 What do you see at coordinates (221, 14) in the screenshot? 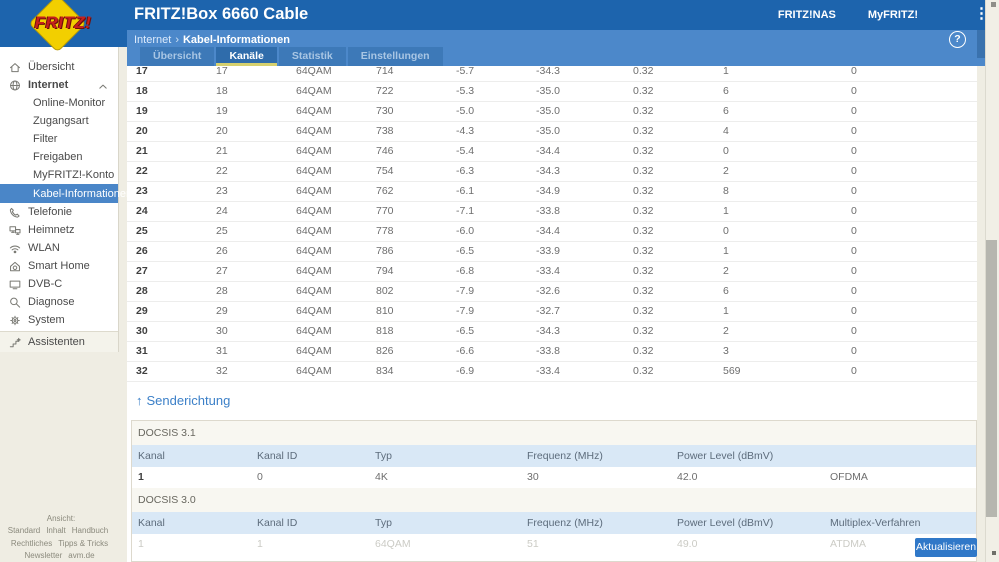
I see `page-title: FRITZ!Box 6660 Cable` at bounding box center [221, 14].